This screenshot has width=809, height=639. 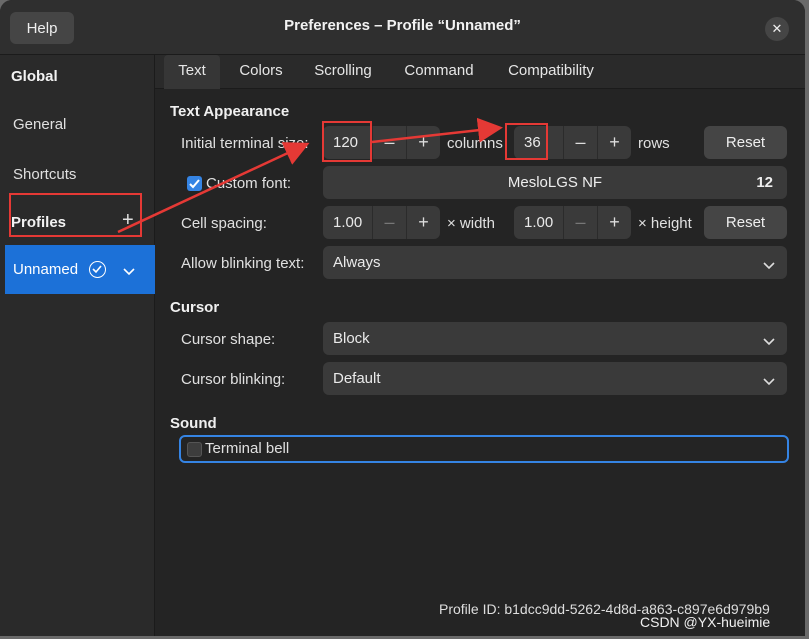 What do you see at coordinates (437, 130) in the screenshot?
I see `arrow-columns-to-rows` at bounding box center [437, 130].